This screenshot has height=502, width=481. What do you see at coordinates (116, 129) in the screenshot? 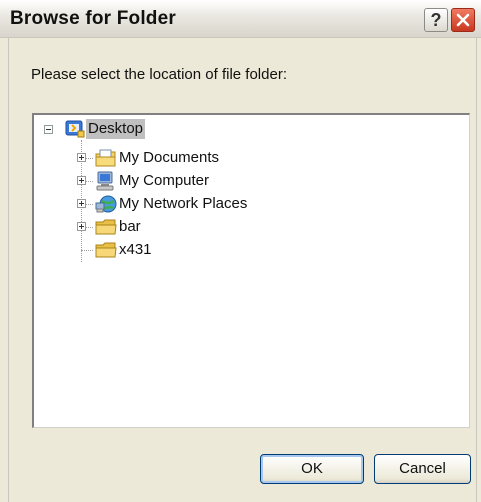
I see `tree-item-label: Desktop` at bounding box center [116, 129].